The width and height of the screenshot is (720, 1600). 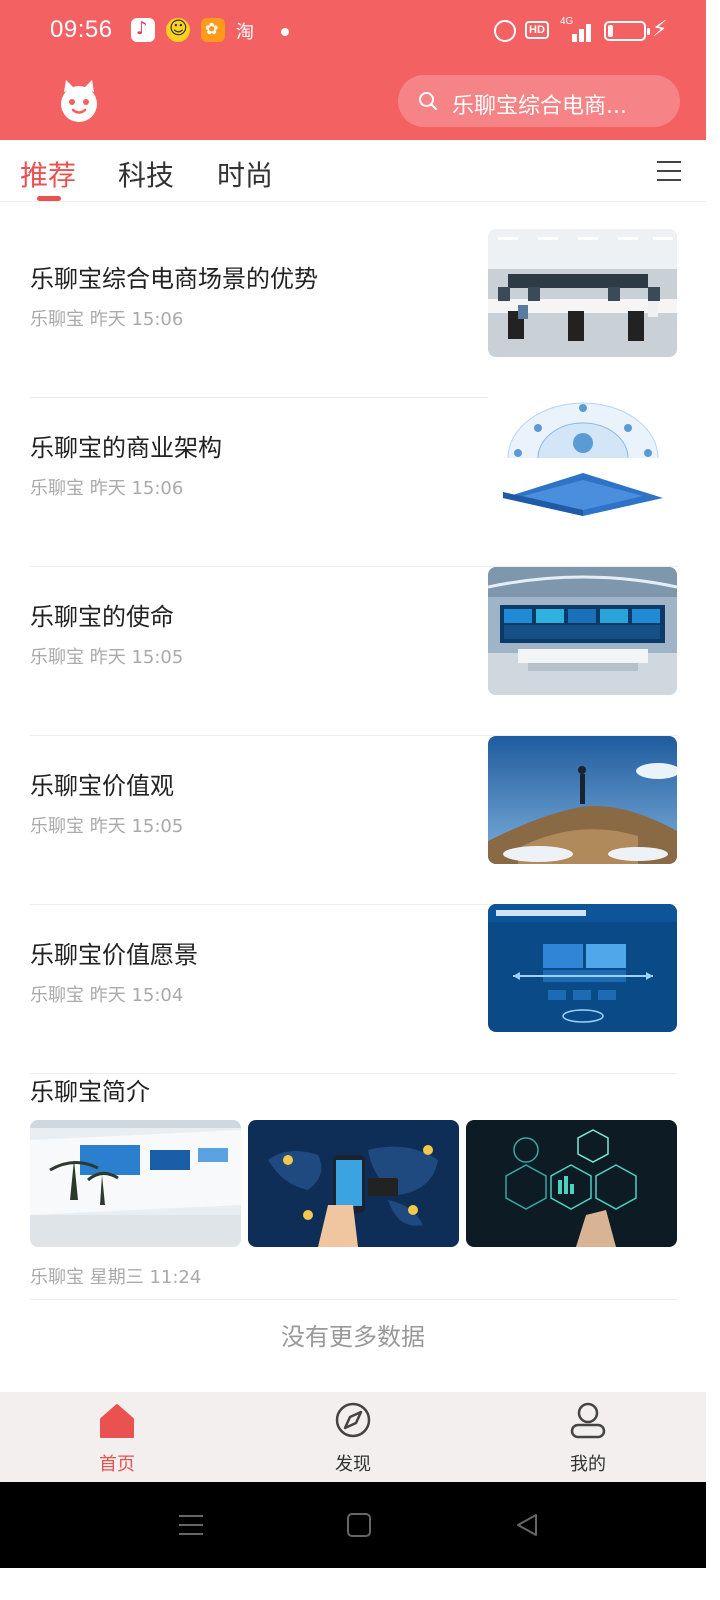 What do you see at coordinates (627, 31) in the screenshot?
I see `battery-icon` at bounding box center [627, 31].